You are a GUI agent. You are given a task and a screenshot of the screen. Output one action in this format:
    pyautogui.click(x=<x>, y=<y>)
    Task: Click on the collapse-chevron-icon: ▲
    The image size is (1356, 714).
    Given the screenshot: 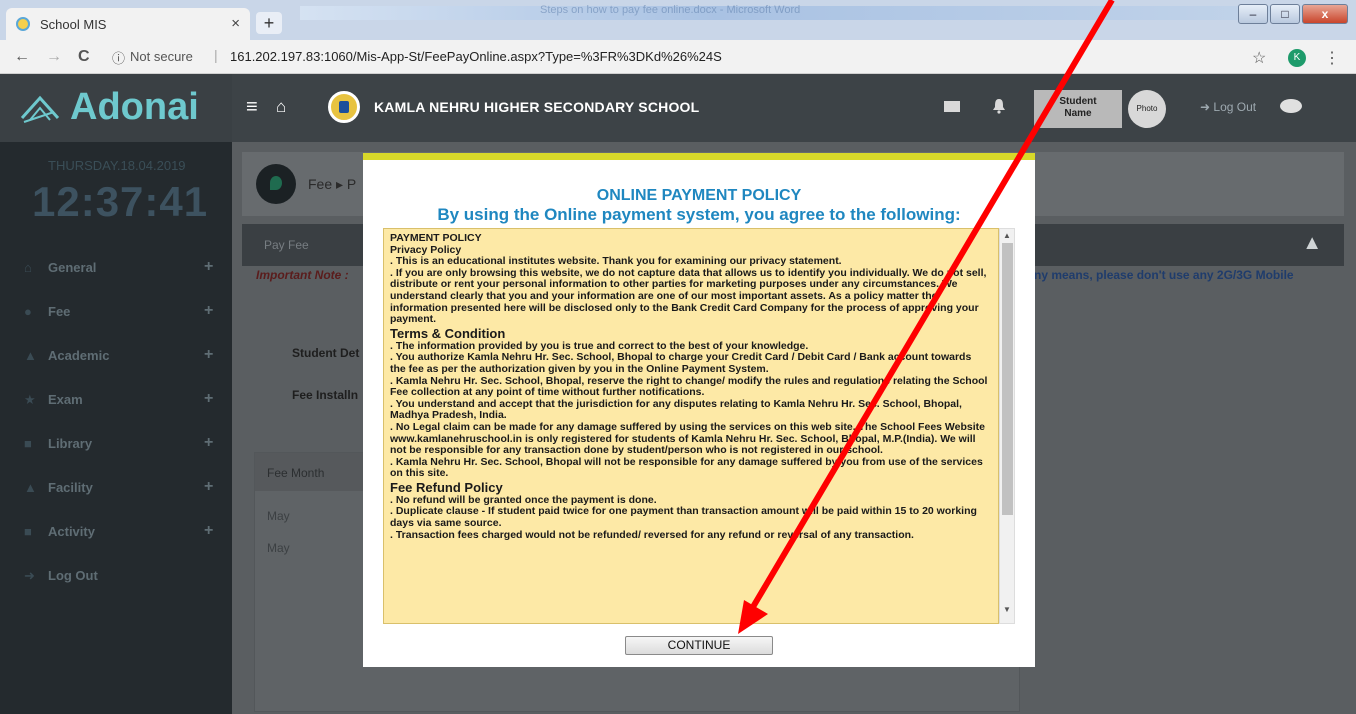 What is the action you would take?
    pyautogui.click(x=1312, y=243)
    